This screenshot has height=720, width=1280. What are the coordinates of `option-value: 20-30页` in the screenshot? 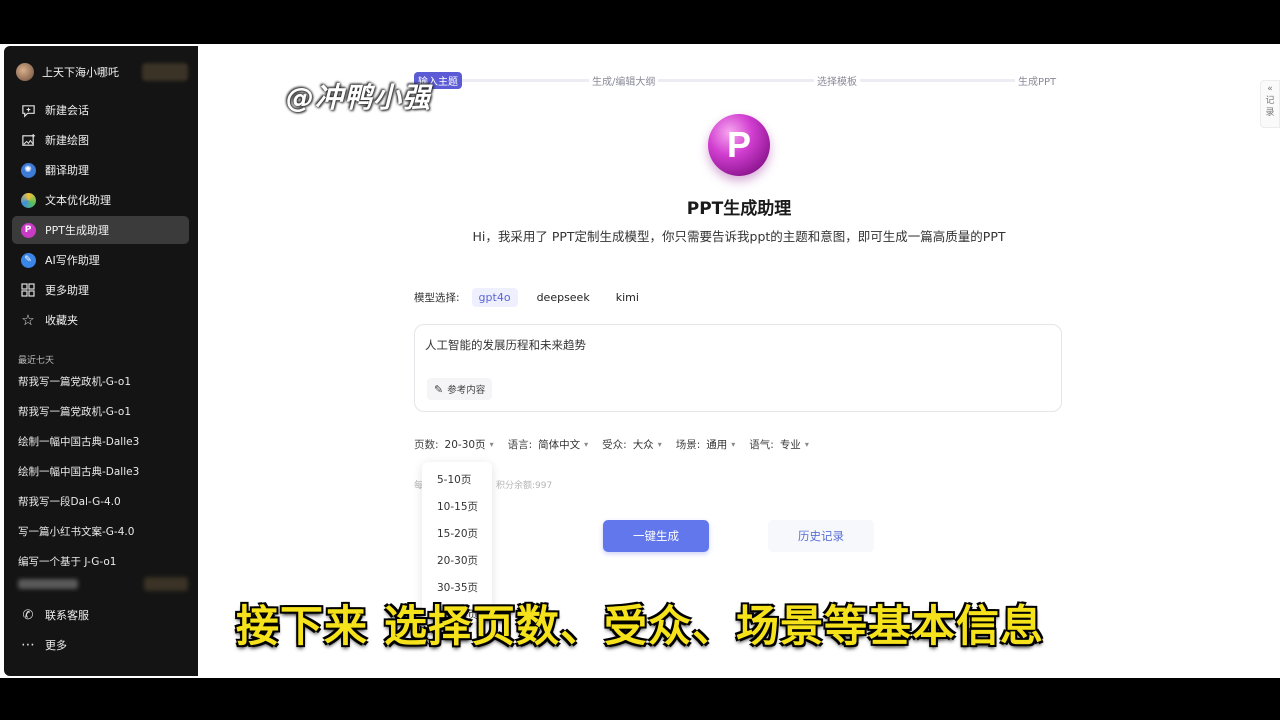 It's located at (465, 444).